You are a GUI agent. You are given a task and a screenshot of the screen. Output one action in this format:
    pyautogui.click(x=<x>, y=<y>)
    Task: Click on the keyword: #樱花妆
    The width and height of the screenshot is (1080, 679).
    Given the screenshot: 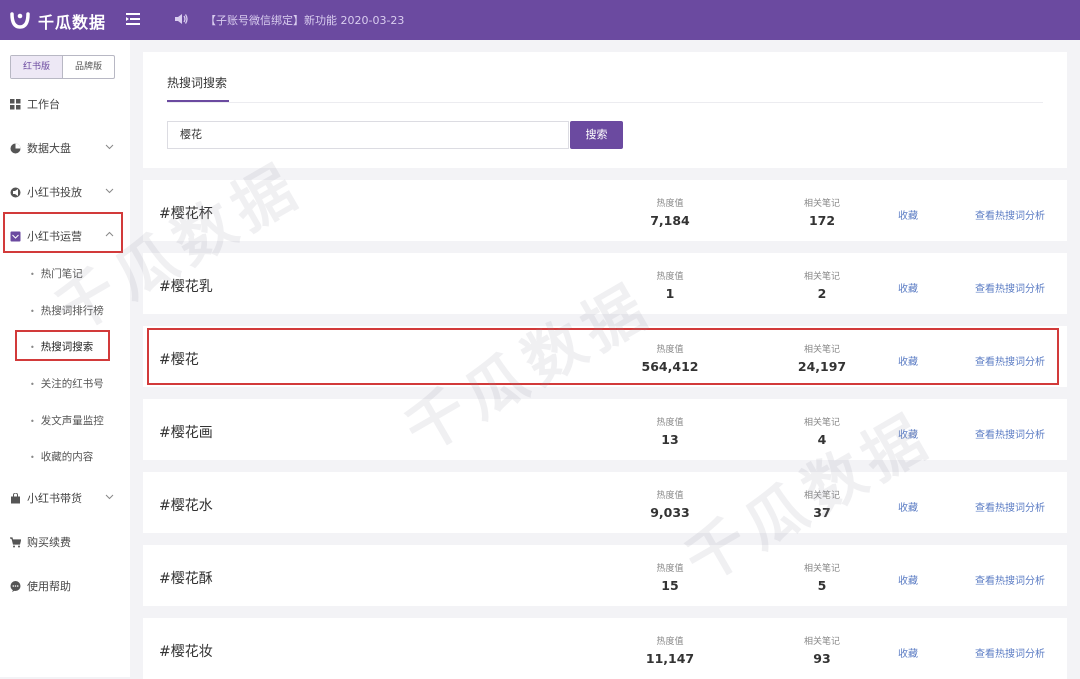 What is the action you would take?
    pyautogui.click(x=186, y=651)
    